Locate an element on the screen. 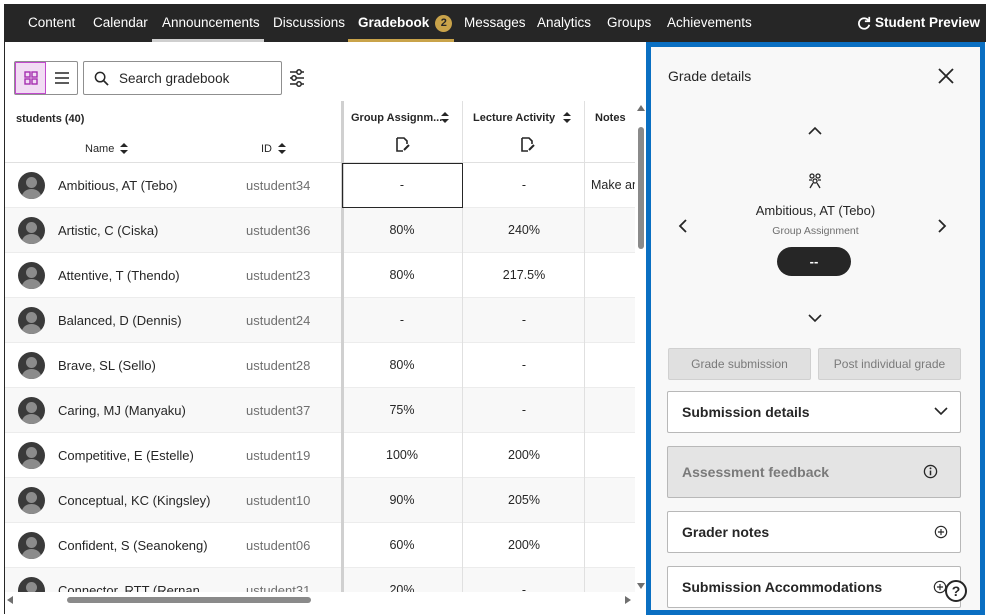  scroll-left-arrow-icon is located at coordinates (10, 600).